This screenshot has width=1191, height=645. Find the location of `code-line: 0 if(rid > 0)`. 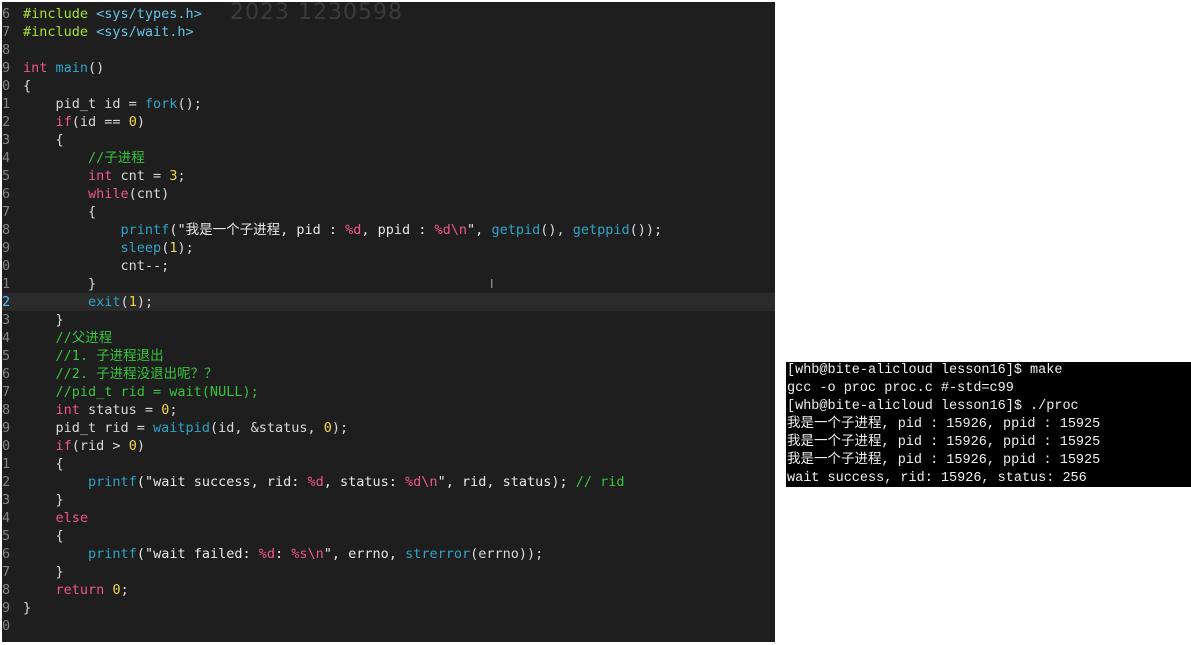

code-line: 0 if(rid > 0) is located at coordinates (388, 446).